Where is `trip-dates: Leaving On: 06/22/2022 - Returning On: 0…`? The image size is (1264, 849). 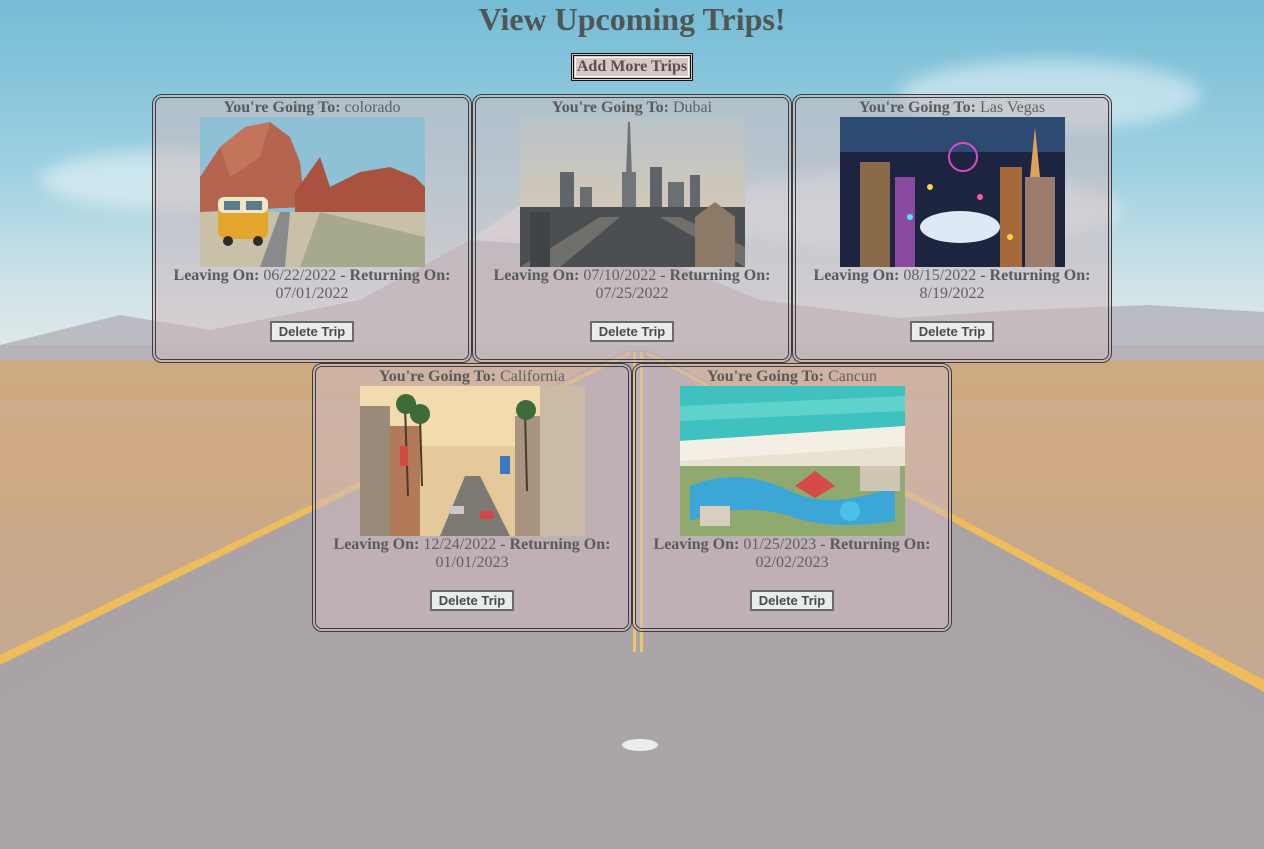
trip-dates: Leaving On: 06/22/2022 - Returning On: 0… is located at coordinates (312, 285).